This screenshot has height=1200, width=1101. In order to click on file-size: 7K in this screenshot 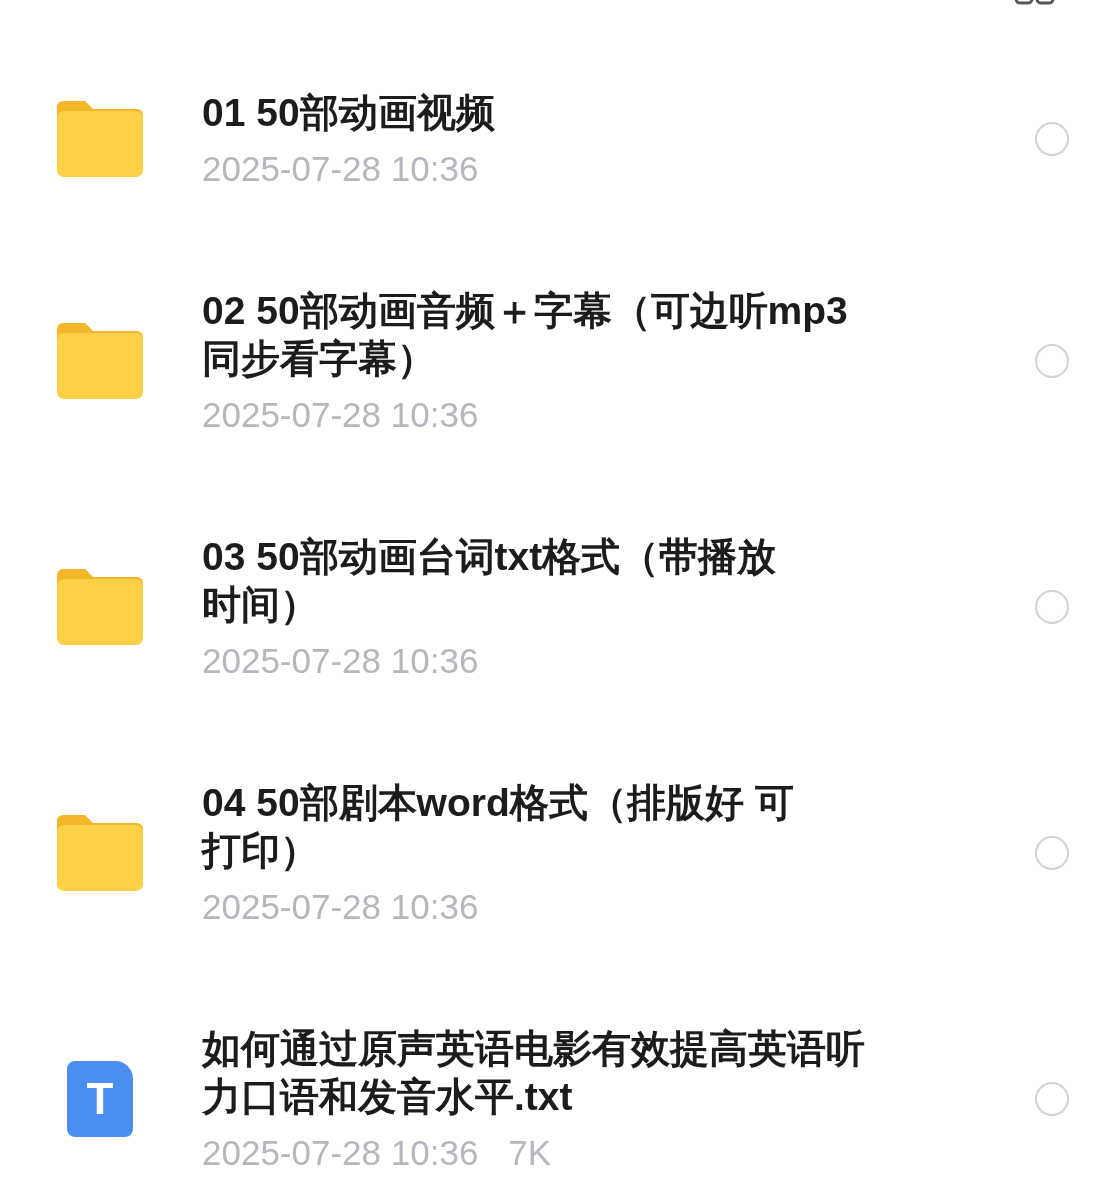, I will do `click(530, 1153)`.